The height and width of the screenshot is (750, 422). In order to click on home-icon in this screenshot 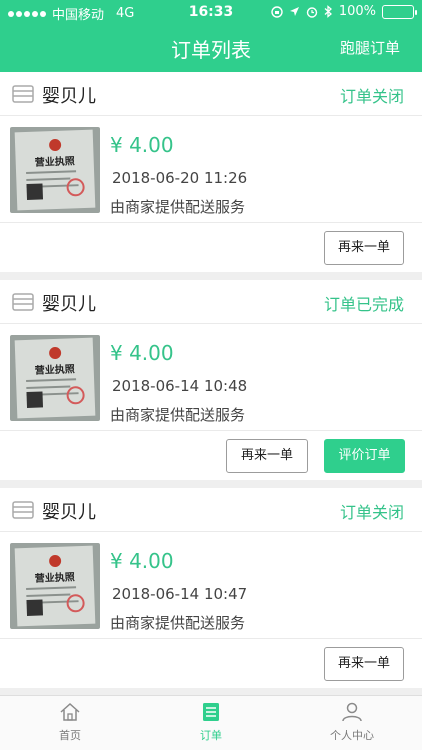, I will do `click(70, 711)`.